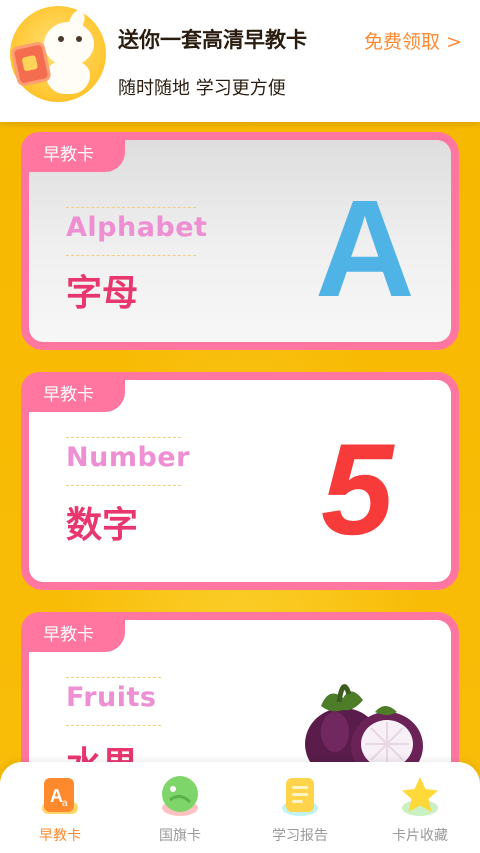 This screenshot has width=480, height=853. Describe the element at coordinates (128, 457) in the screenshot. I see `card-english-title: Number` at that location.